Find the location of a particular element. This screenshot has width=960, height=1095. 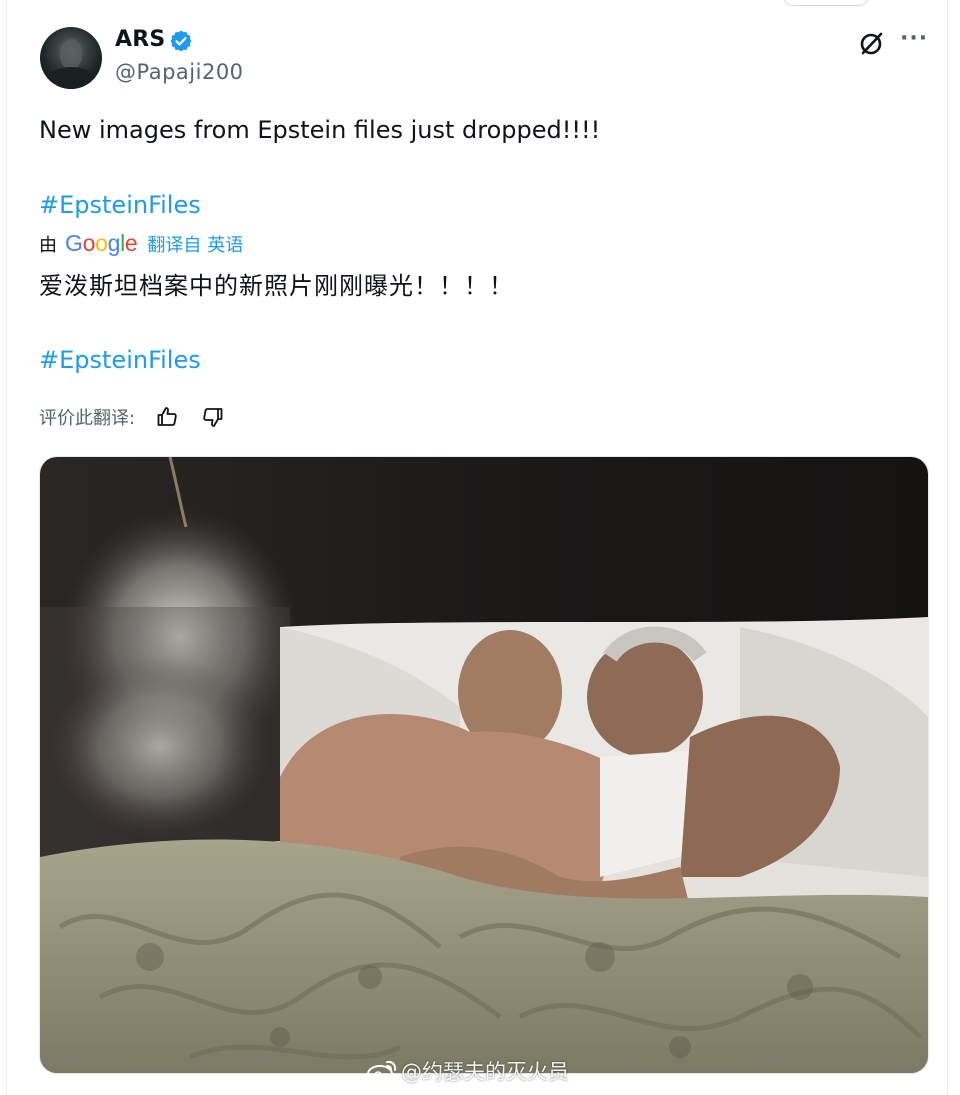

author-handle: @Papaji200 is located at coordinates (179, 72).